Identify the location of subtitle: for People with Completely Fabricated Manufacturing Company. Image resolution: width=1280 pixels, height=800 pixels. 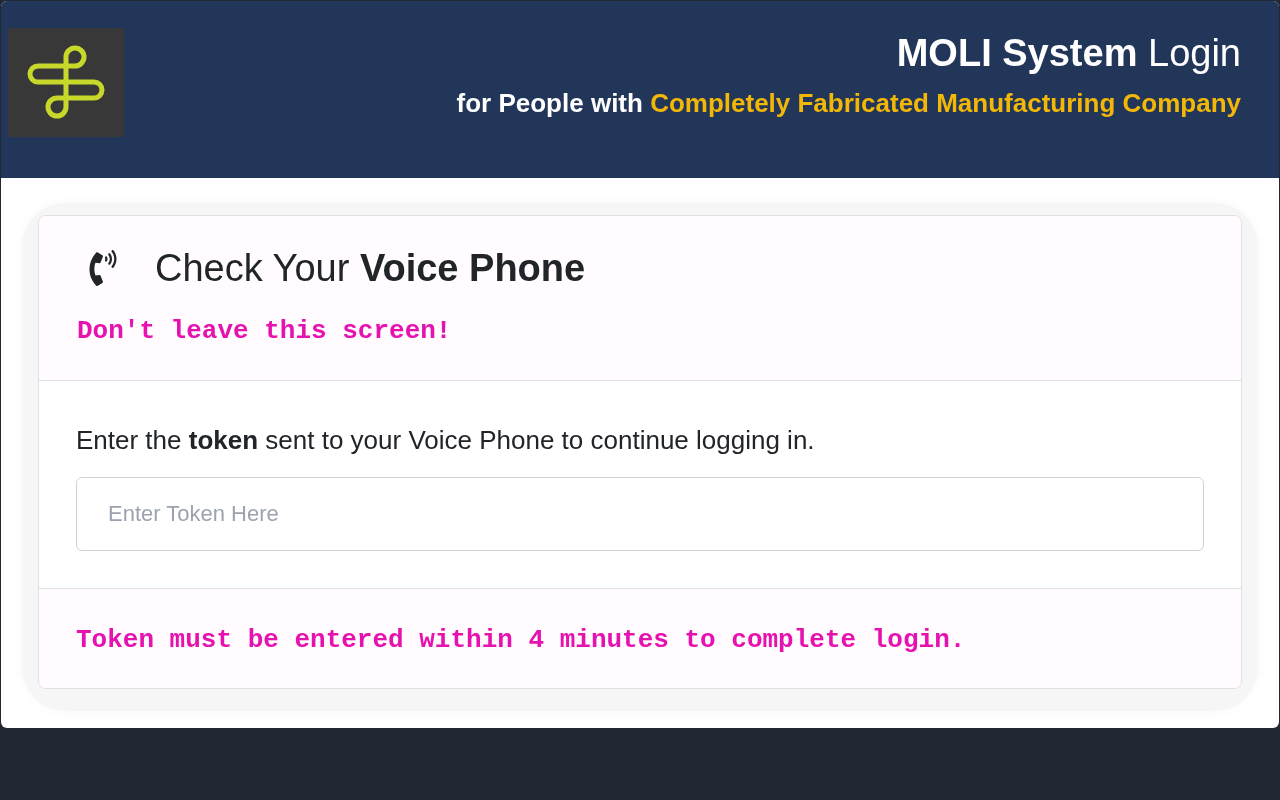
(848, 103).